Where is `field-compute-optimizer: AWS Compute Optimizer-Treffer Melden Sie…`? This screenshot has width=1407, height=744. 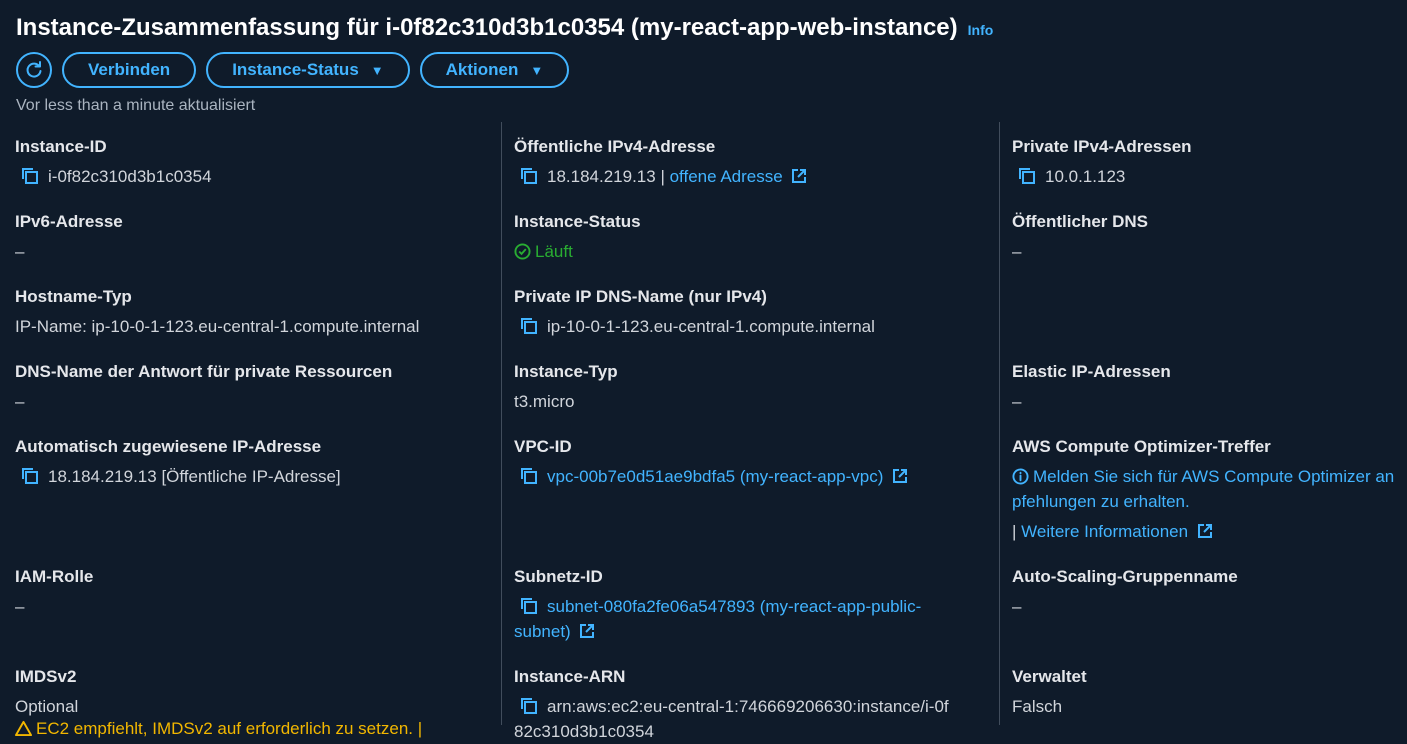
field-compute-optimizer: AWS Compute Optimizer-Treffer Melden Sie… is located at coordinates (1209, 490).